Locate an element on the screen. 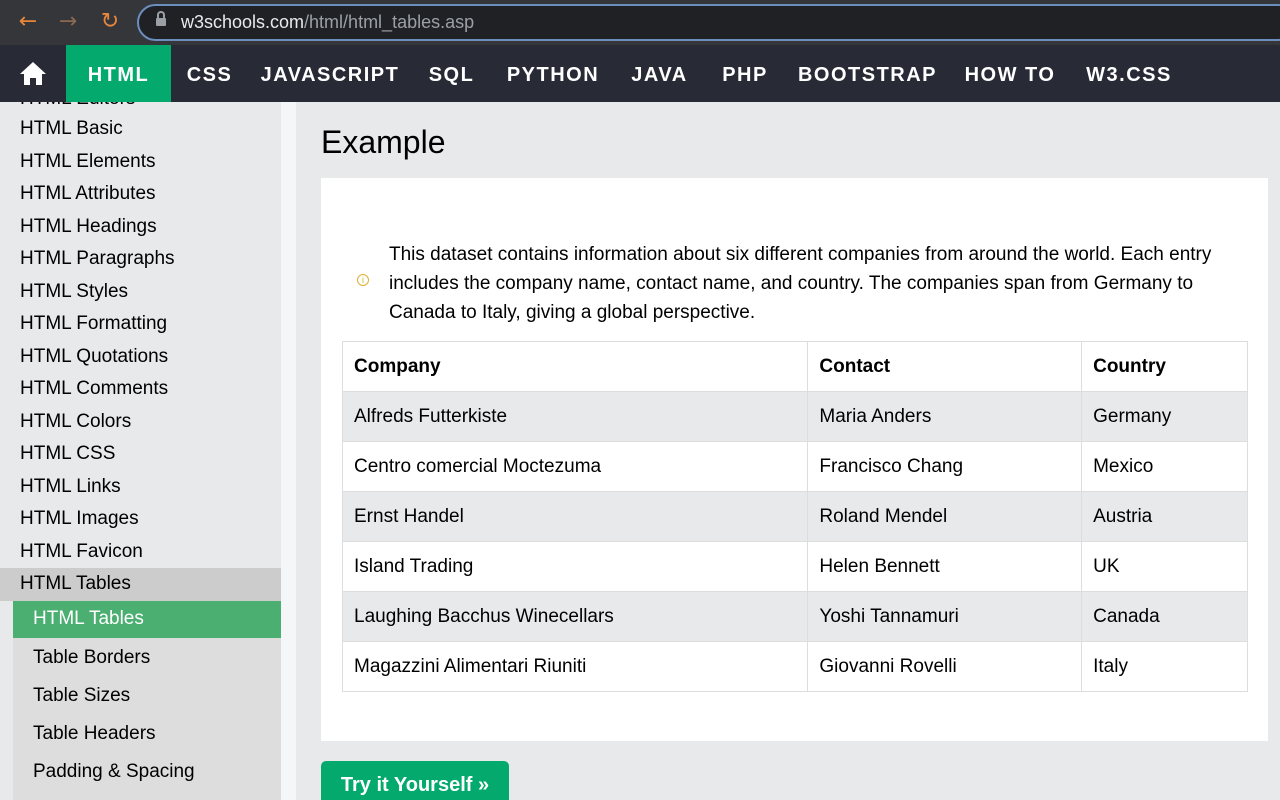 The height and width of the screenshot is (800, 1280). table-row: Ernst Handel Roland Mendel Austria is located at coordinates (794, 516).